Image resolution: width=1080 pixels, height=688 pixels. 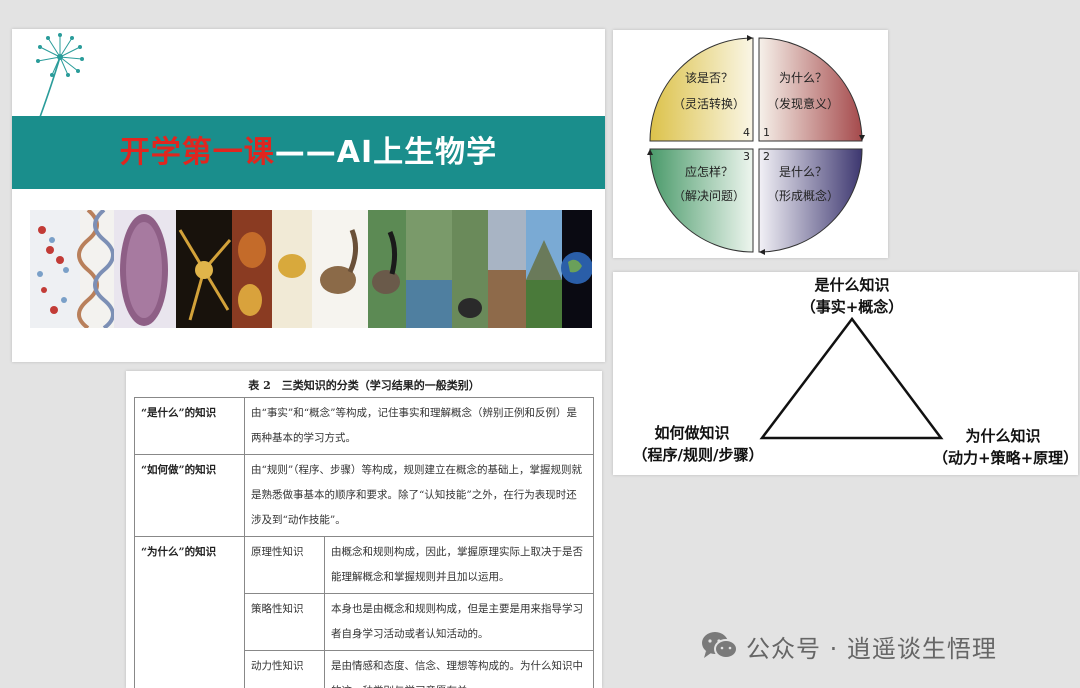 I want to click on triangle-right-sub: （动力+策略+原理）, so click(x=1006, y=458).